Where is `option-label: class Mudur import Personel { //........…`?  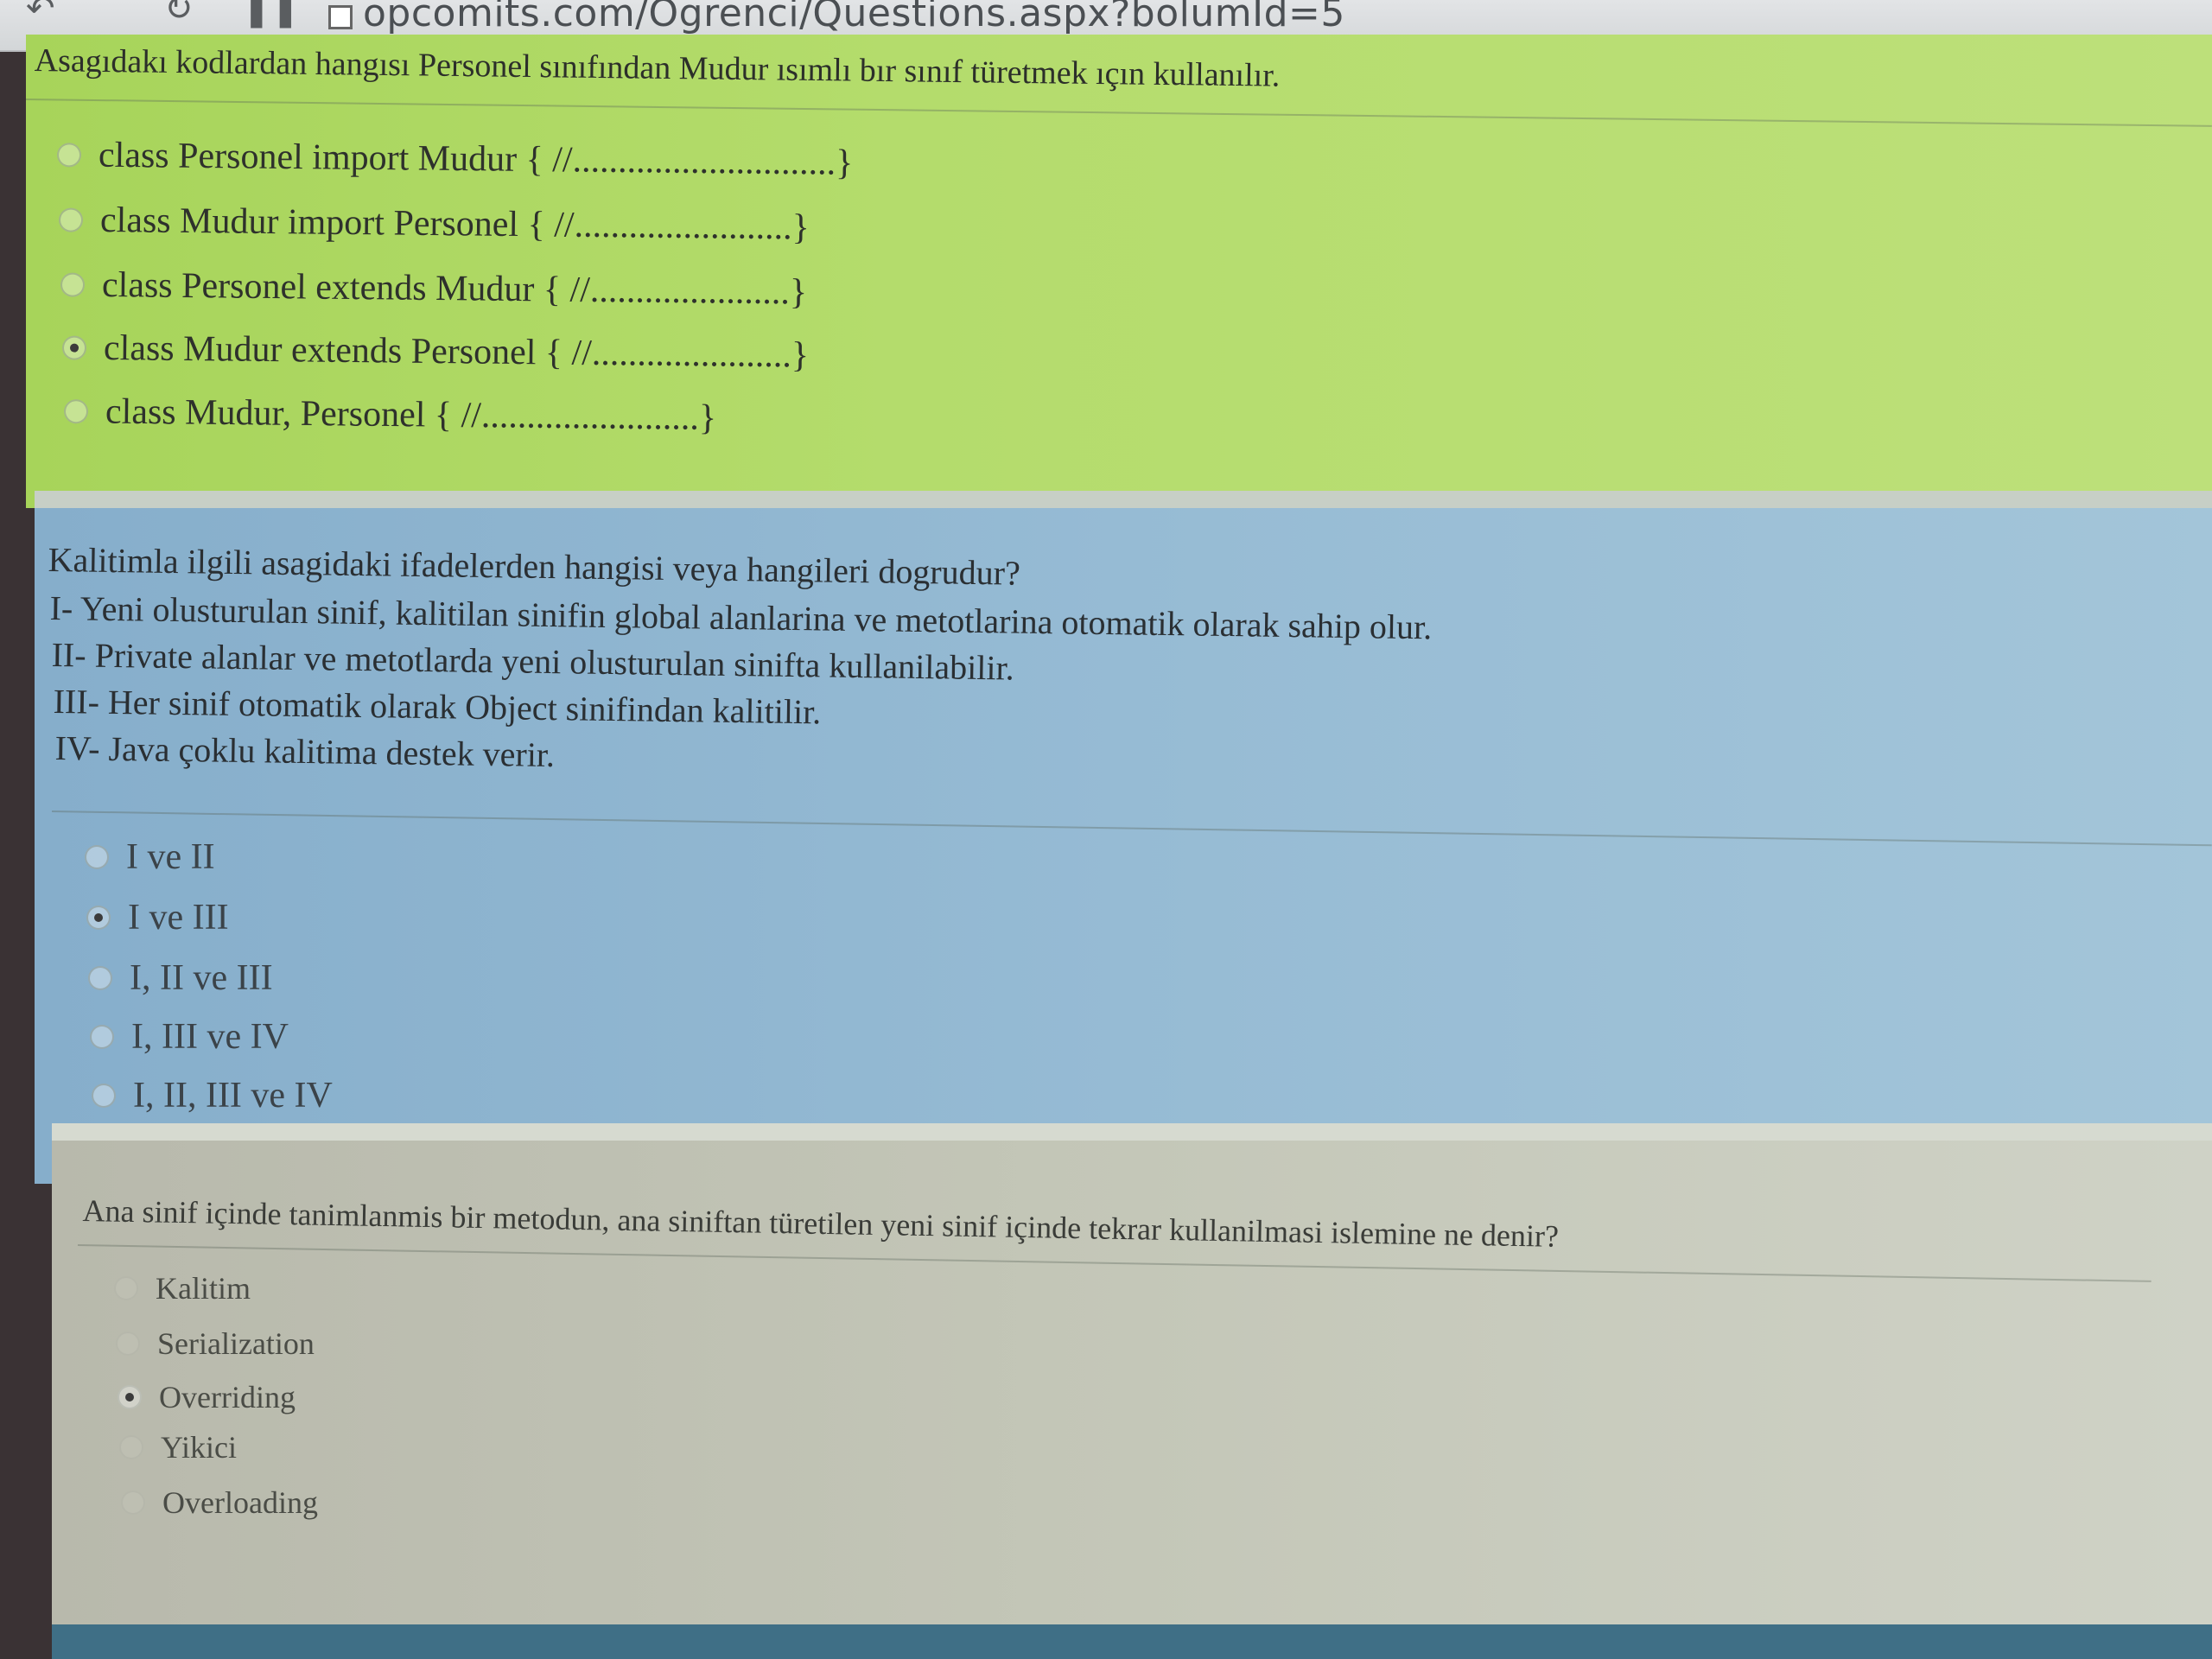 option-label: class Mudur import Personel { //........… is located at coordinates (454, 224).